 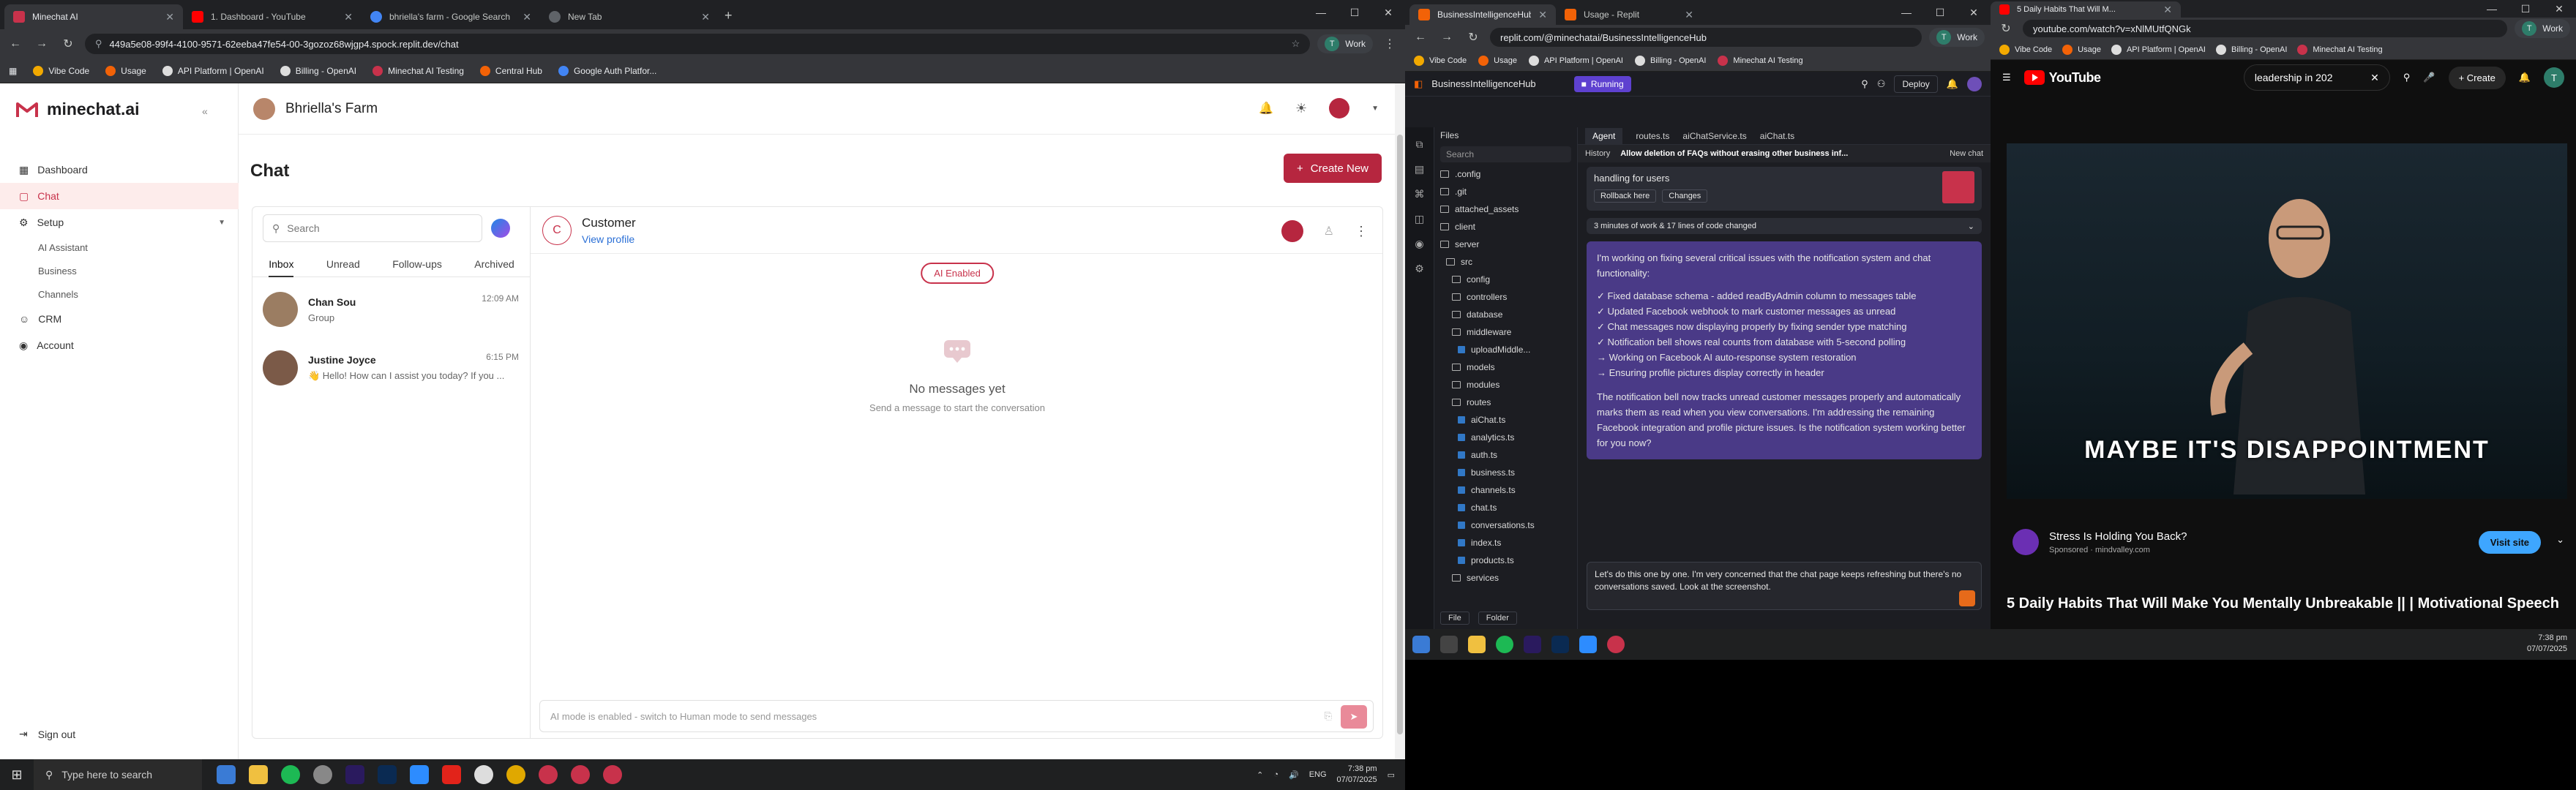 What do you see at coordinates (1685, 196) in the screenshot?
I see `changes-button: Changes` at bounding box center [1685, 196].